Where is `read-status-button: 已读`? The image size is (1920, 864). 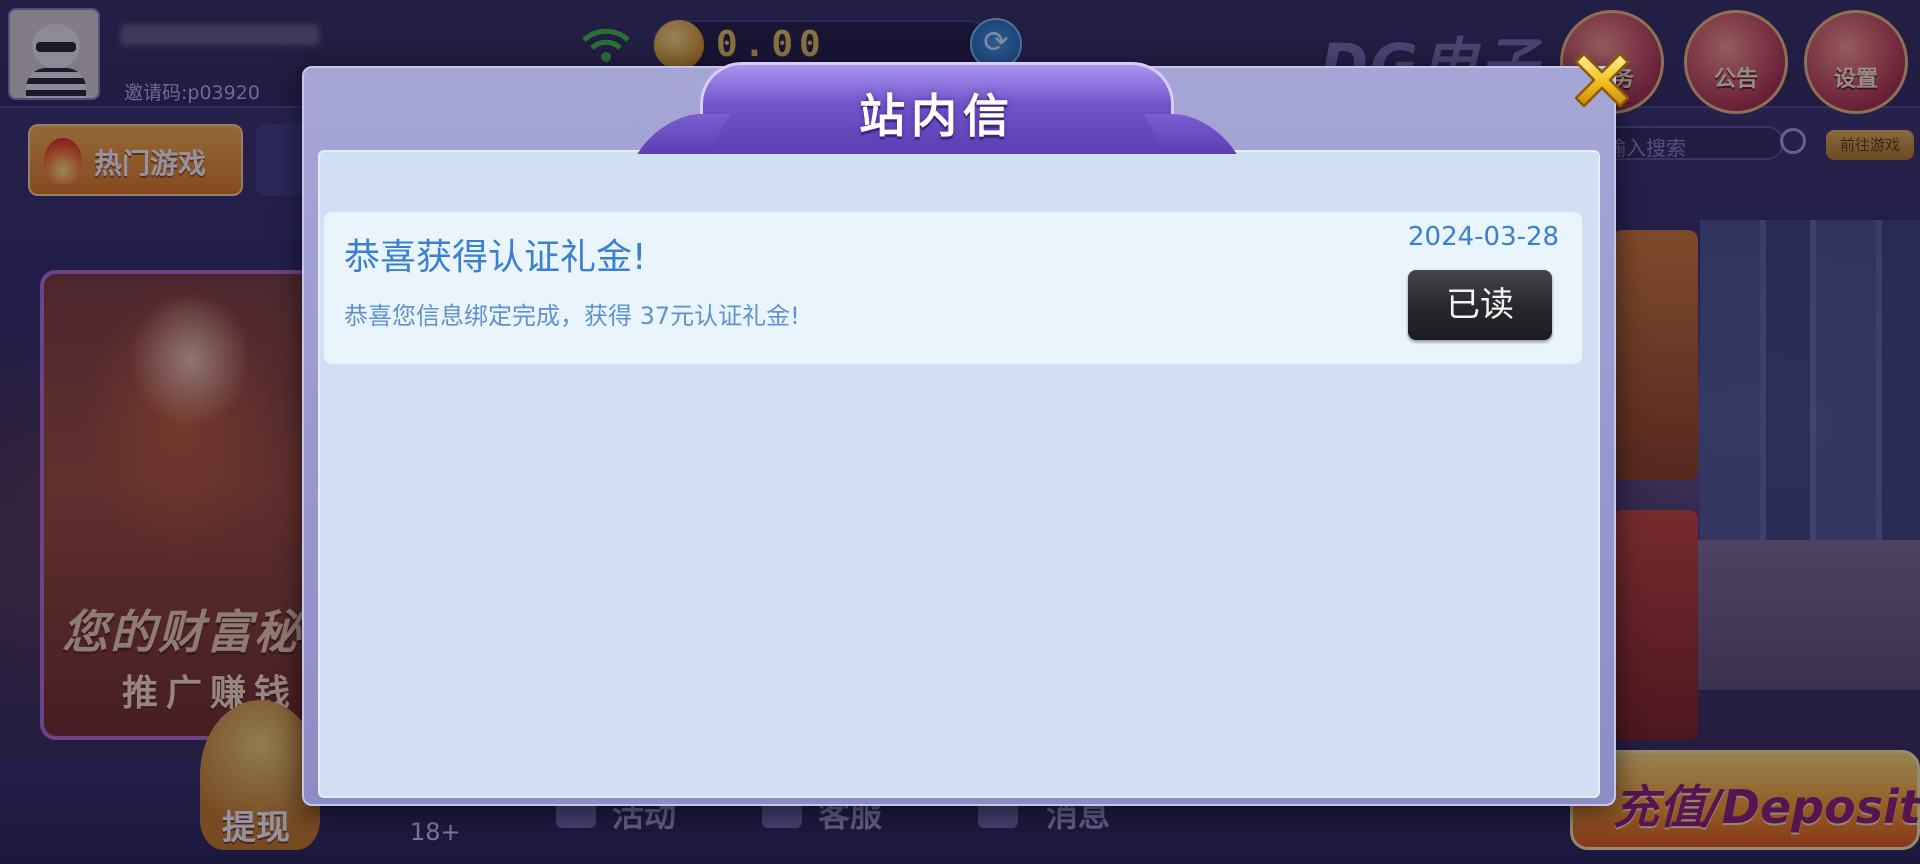 read-status-button: 已读 is located at coordinates (1480, 305).